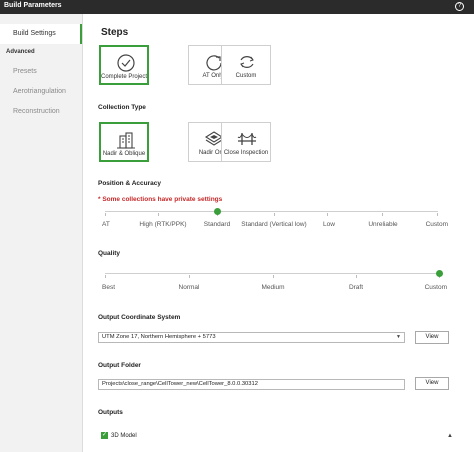  I want to click on accuracy-tick-label: Custom, so click(437, 224).